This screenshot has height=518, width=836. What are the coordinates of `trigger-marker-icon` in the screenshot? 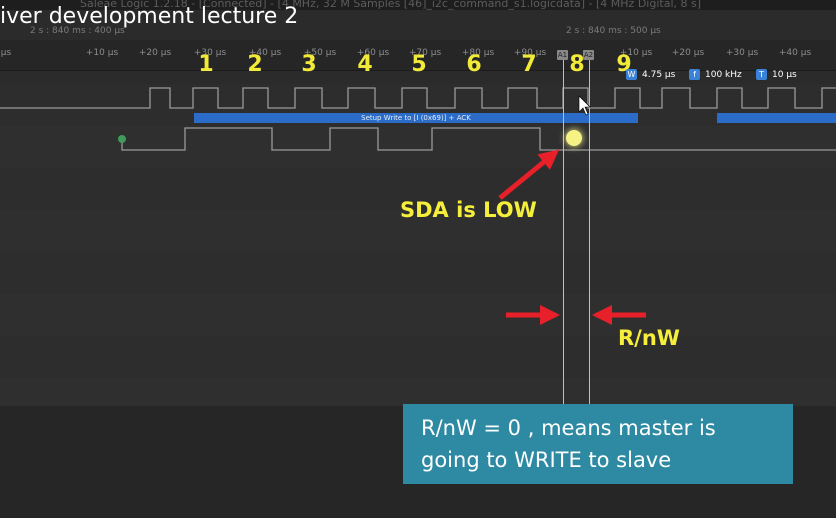 It's located at (122, 139).